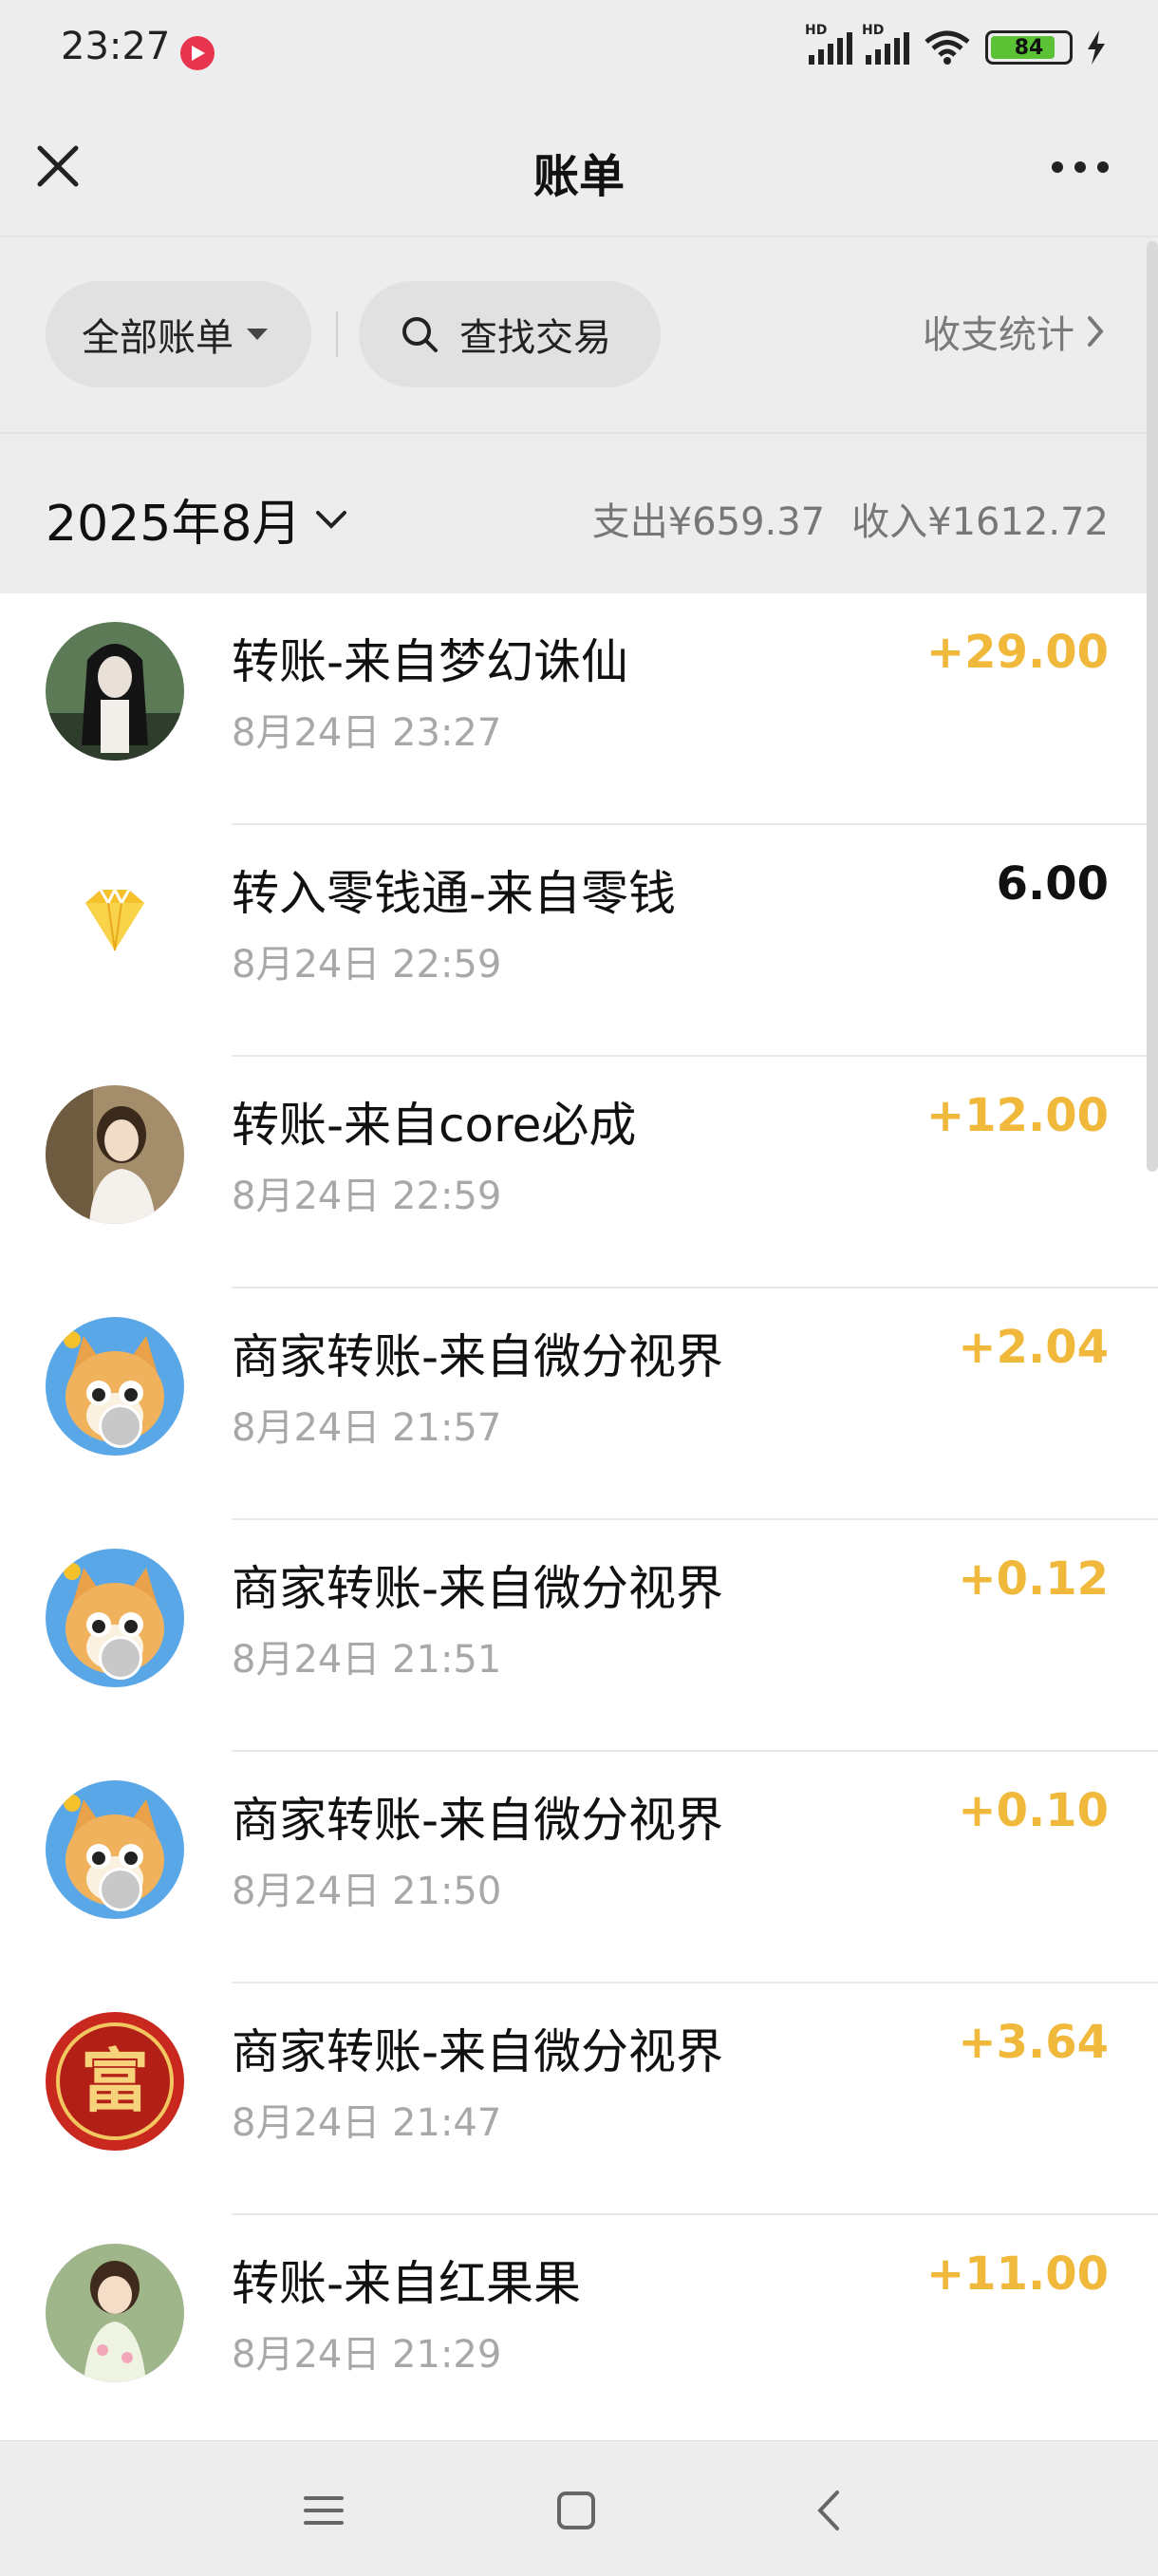 This screenshot has width=1158, height=2576. What do you see at coordinates (947, 47) in the screenshot?
I see `wifi-icon` at bounding box center [947, 47].